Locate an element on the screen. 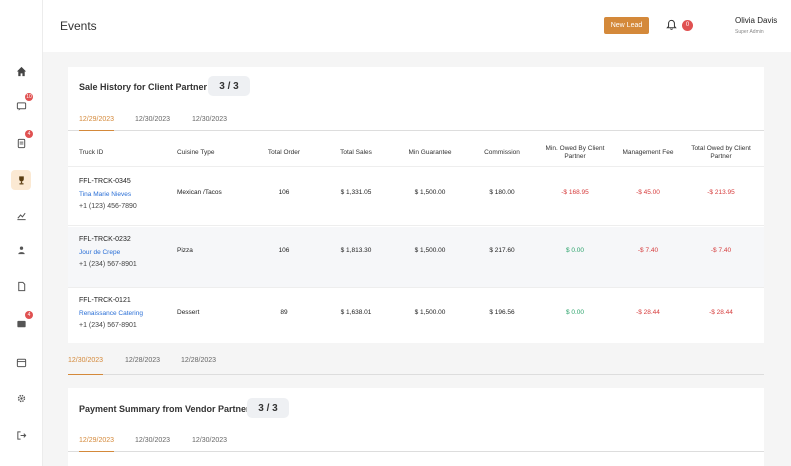 This screenshot has height=466, width=791. cuisine-type: Pizza is located at coordinates (185, 250).